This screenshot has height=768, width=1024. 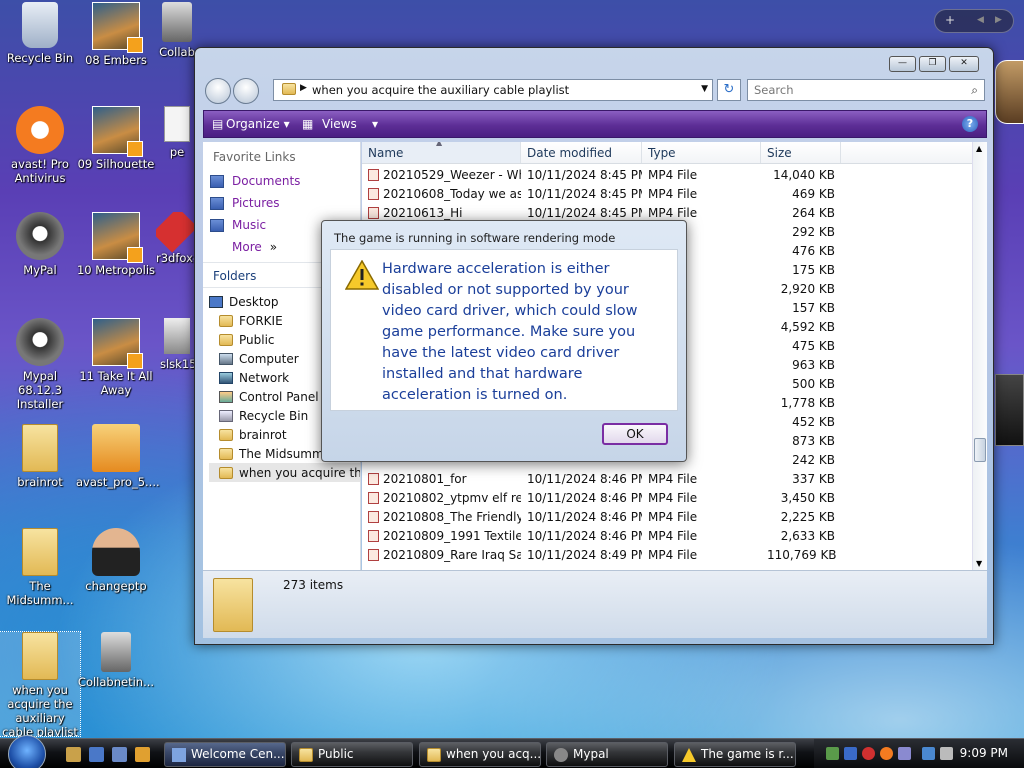 What do you see at coordinates (352, 754) in the screenshot?
I see `taskbar-button-public: Public` at bounding box center [352, 754].